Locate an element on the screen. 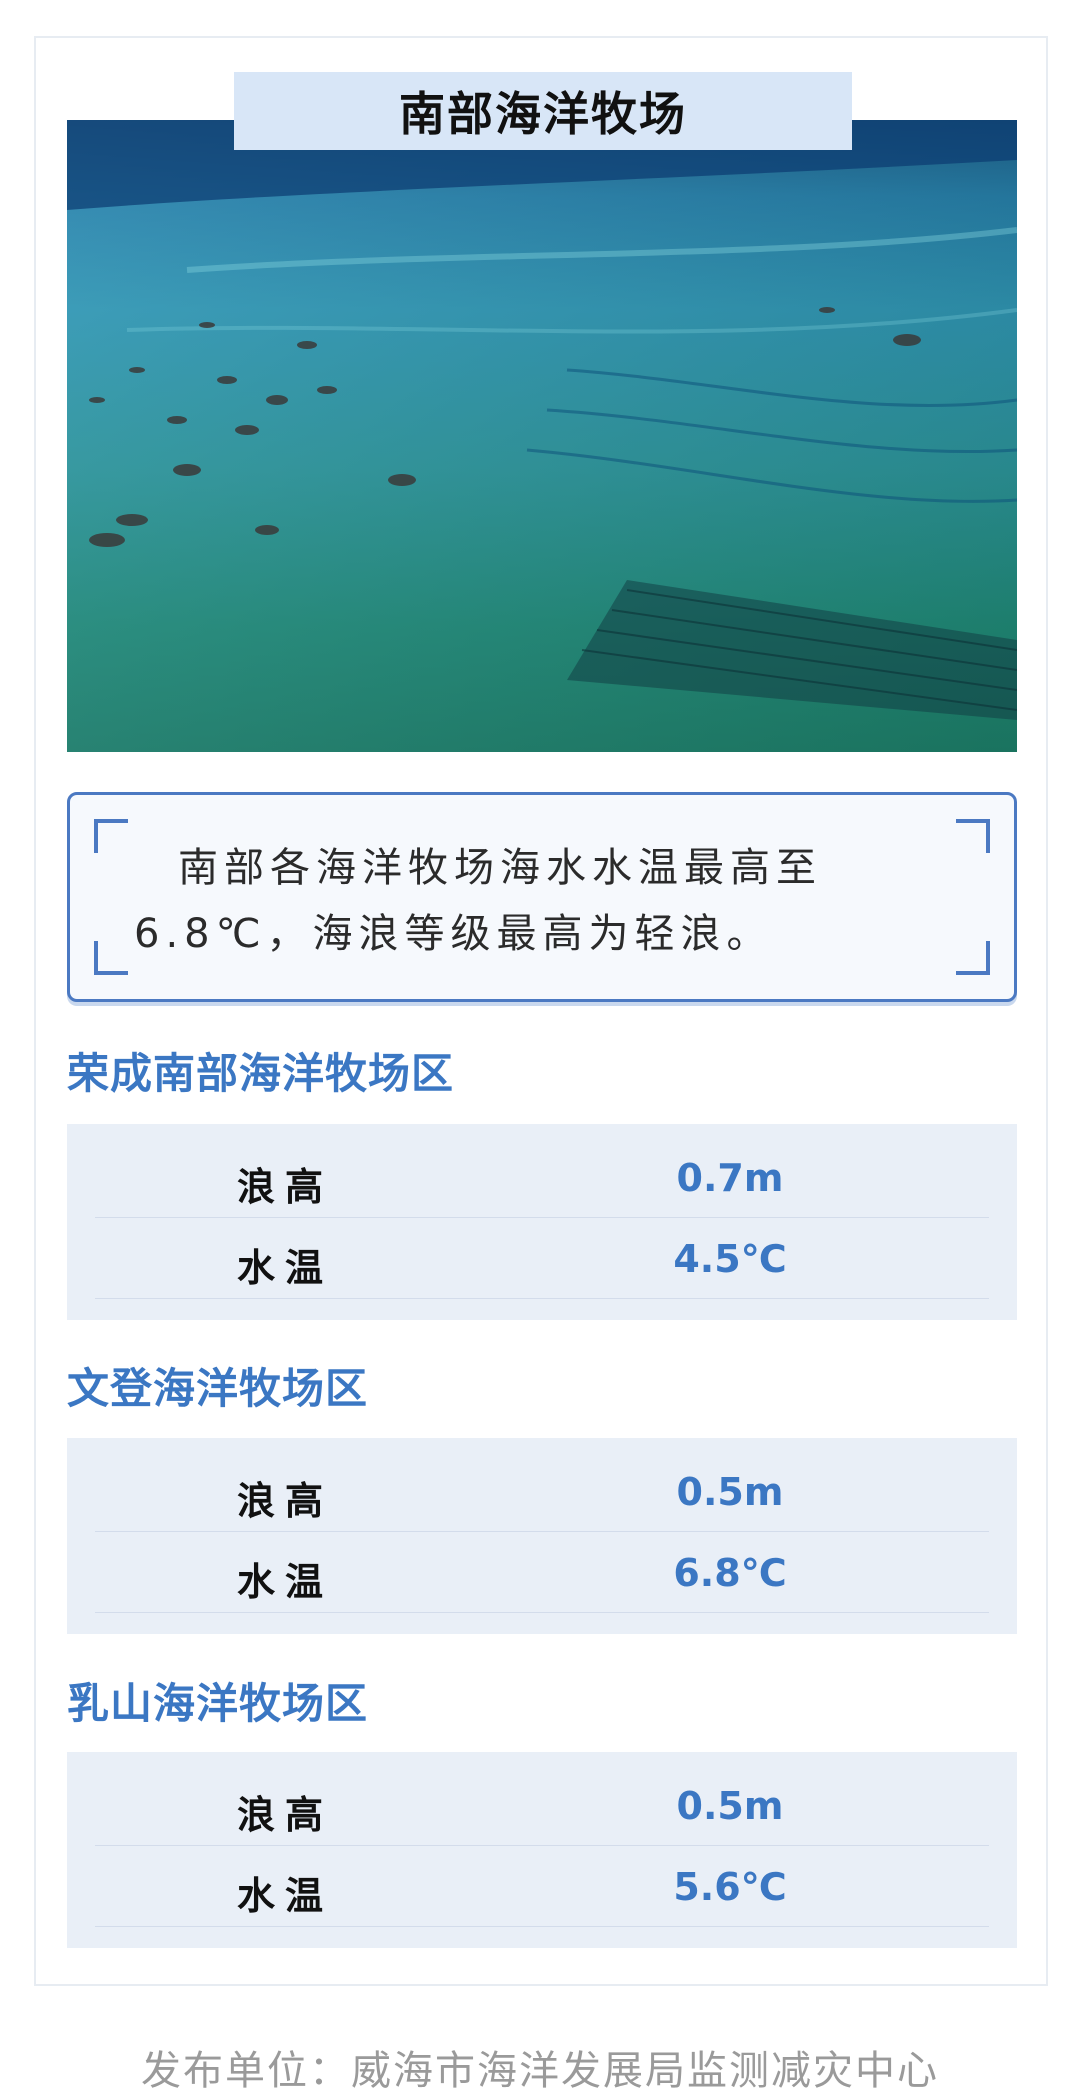 This screenshot has width=1080, height=2088. summary-box: 南部各海洋牧场海水水温最高至6.8℃，海浪等级最高为轻浪。 is located at coordinates (542, 897).